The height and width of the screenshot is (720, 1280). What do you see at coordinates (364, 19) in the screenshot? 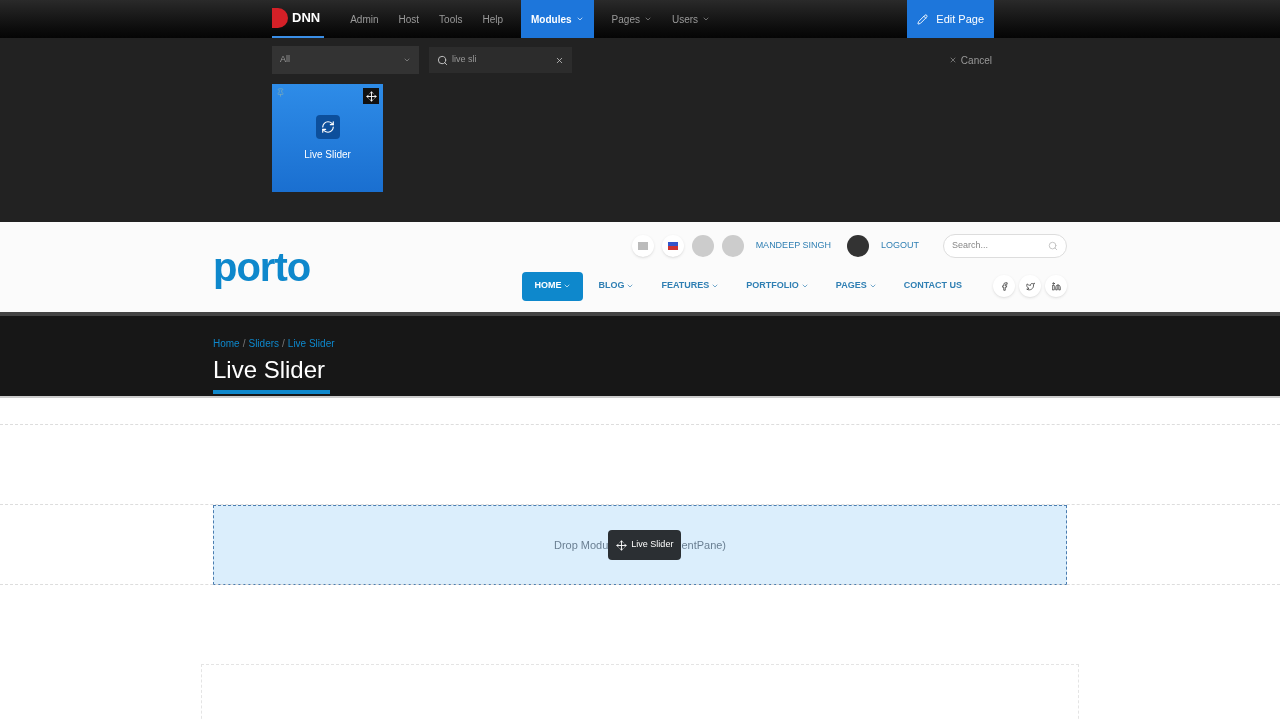
I see `admin-menu-item: Admin` at bounding box center [364, 19].